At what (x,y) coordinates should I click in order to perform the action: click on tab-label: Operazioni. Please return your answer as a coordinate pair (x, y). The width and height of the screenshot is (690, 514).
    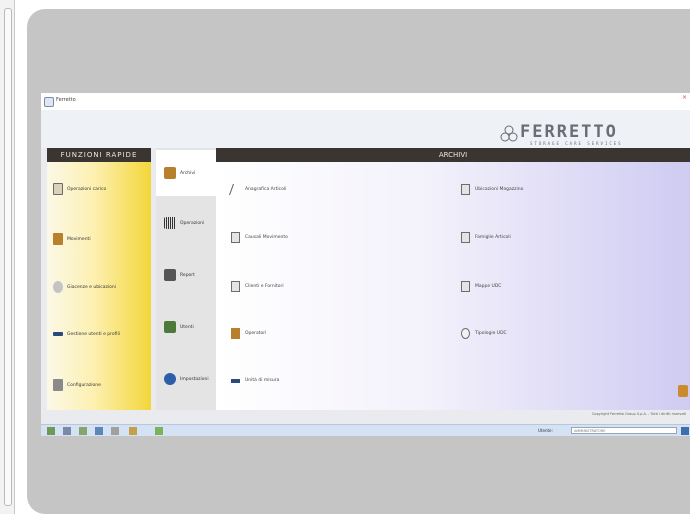
    Looking at the image, I should click on (192, 223).